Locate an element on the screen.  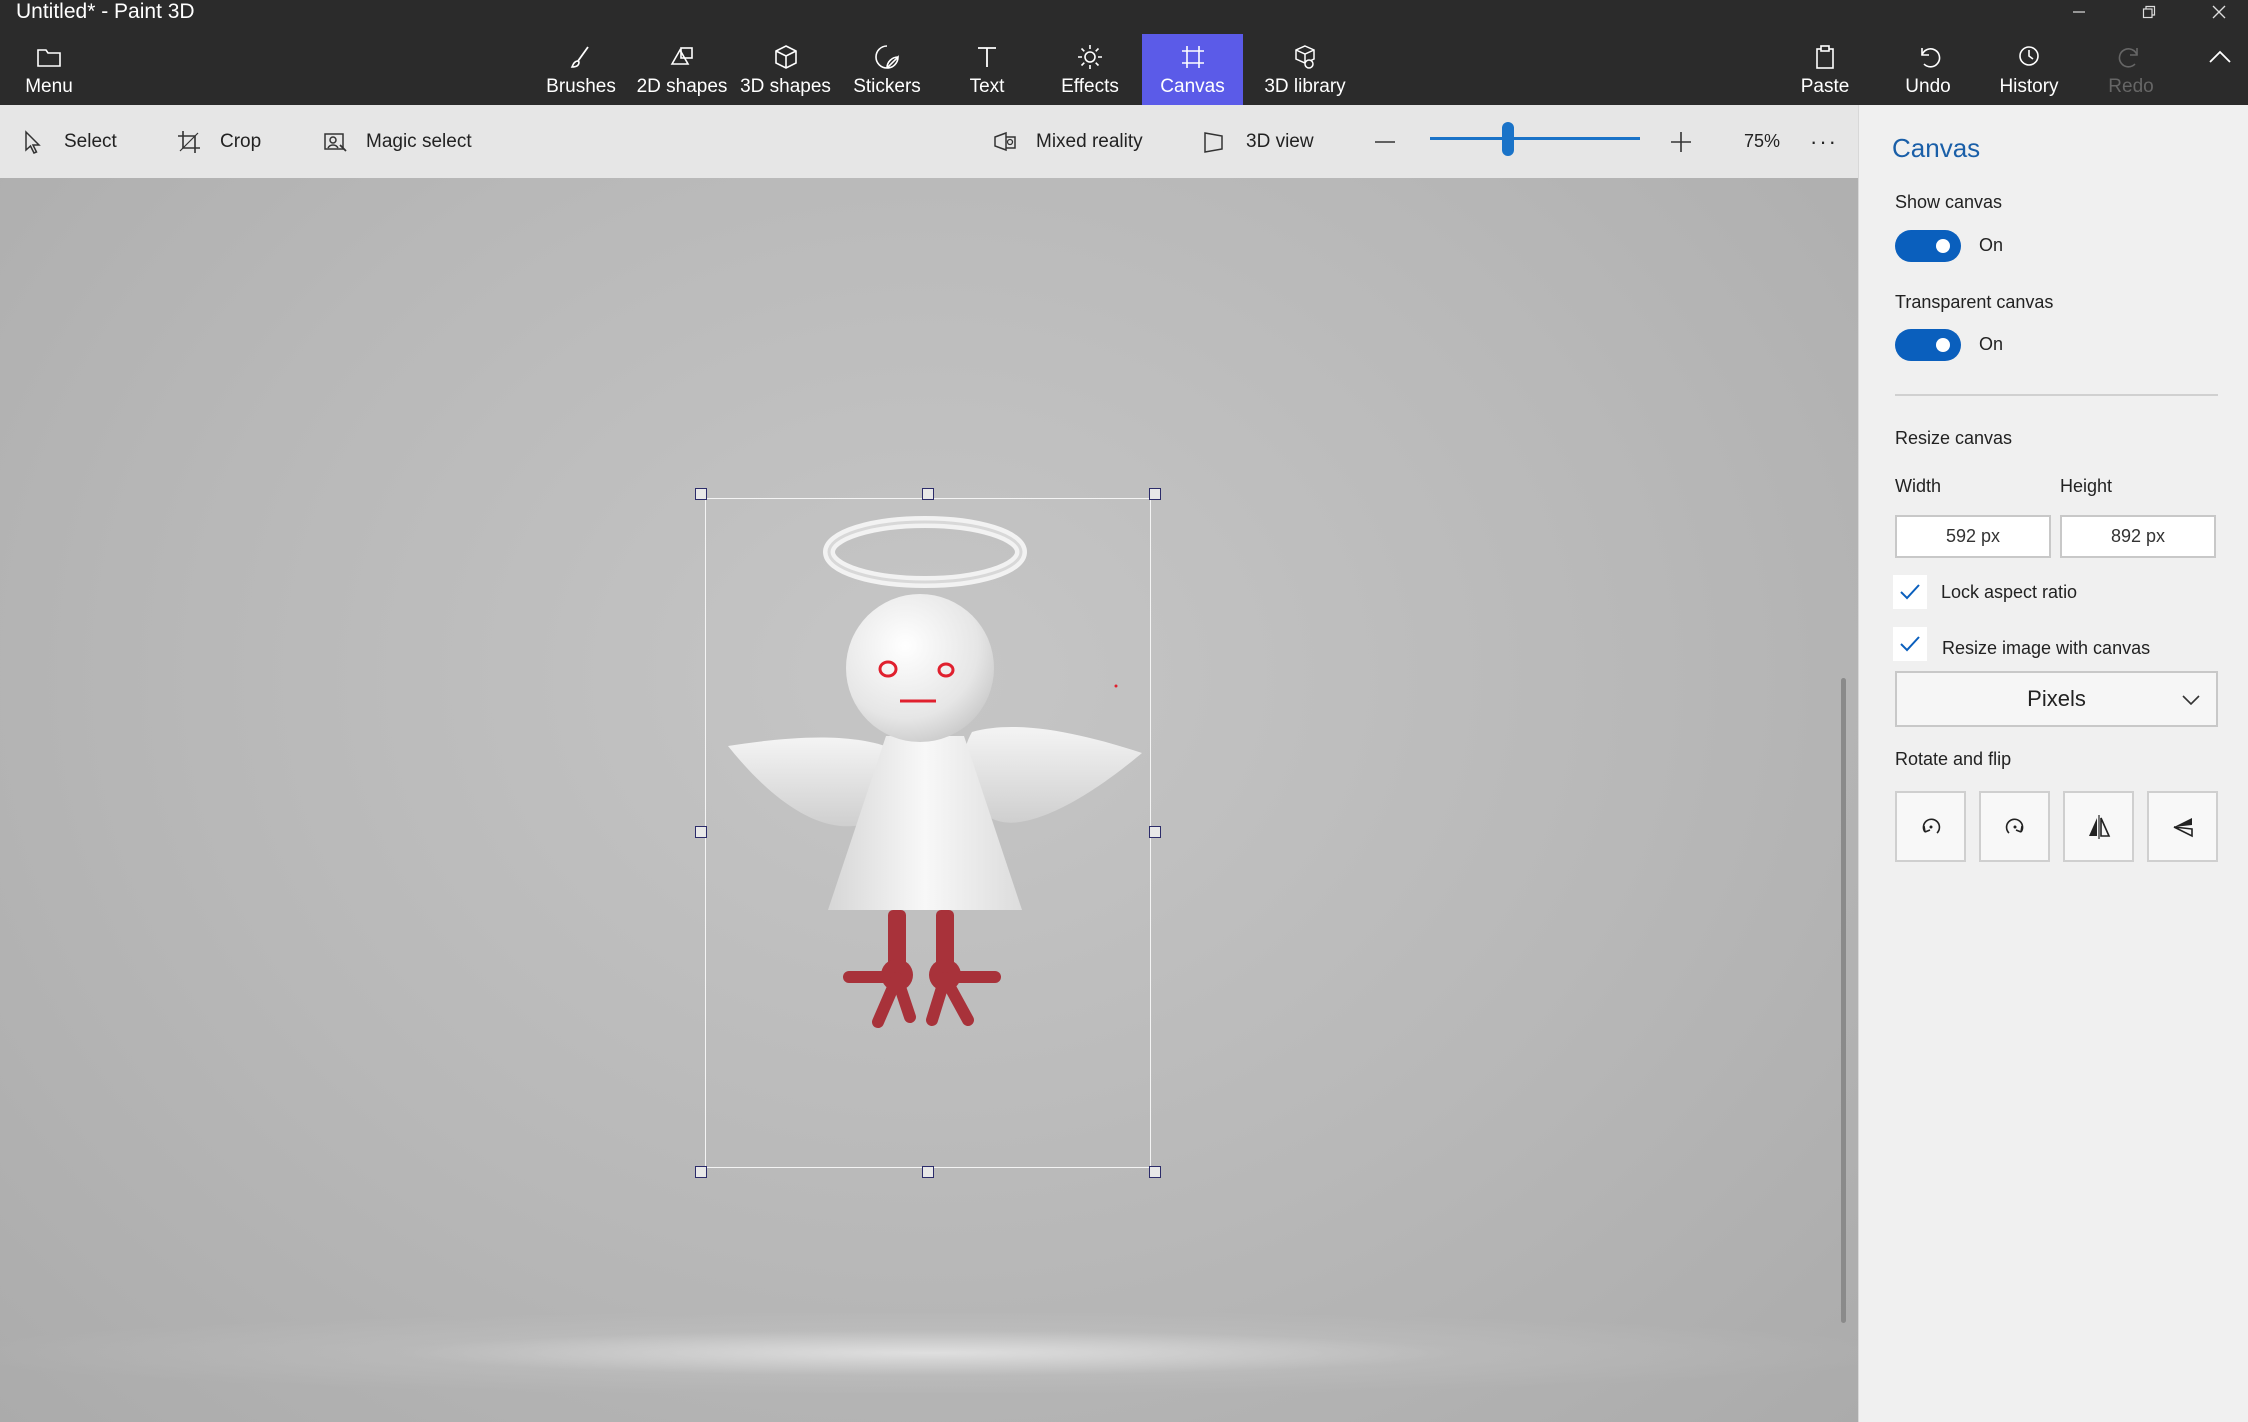
tool-canvas: Canvas is located at coordinates (1192, 69).